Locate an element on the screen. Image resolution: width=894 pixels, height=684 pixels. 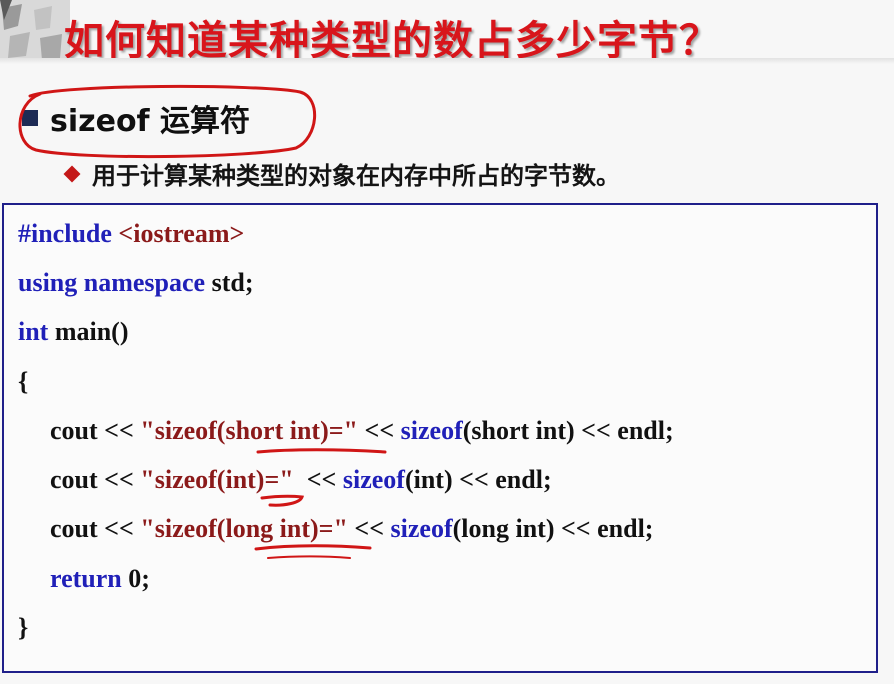
include-header: <iostream> is located at coordinates (181, 233).